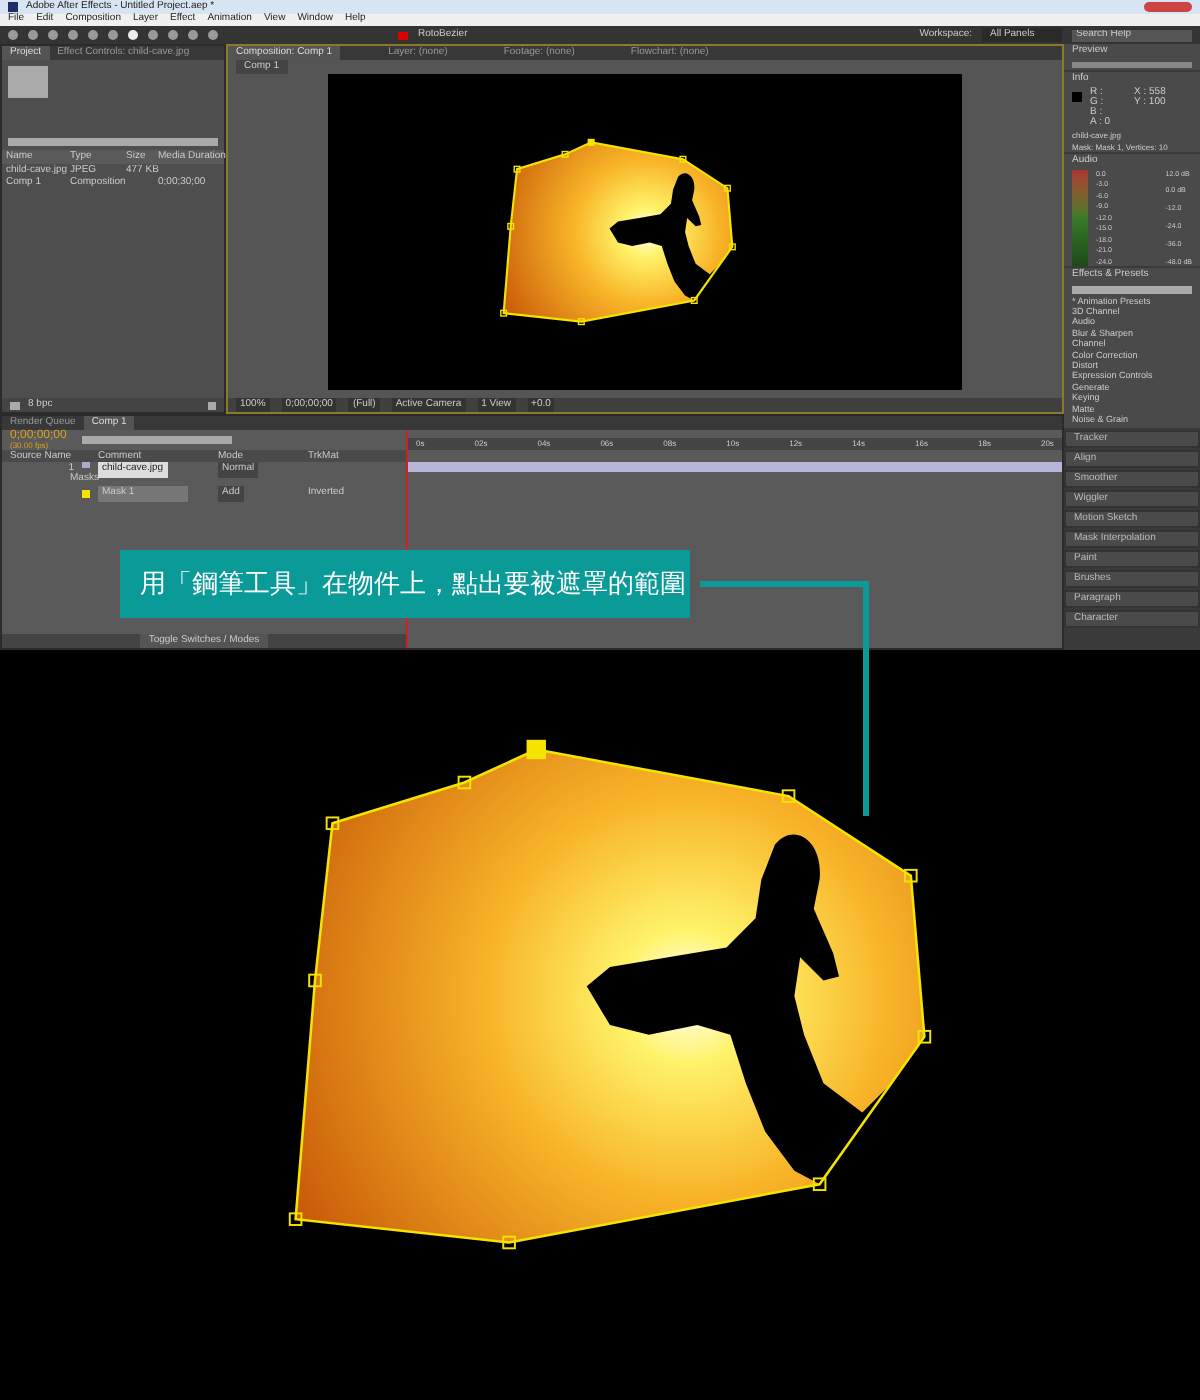 The height and width of the screenshot is (1400, 1200). I want to click on image-icon, so click(86, 465).